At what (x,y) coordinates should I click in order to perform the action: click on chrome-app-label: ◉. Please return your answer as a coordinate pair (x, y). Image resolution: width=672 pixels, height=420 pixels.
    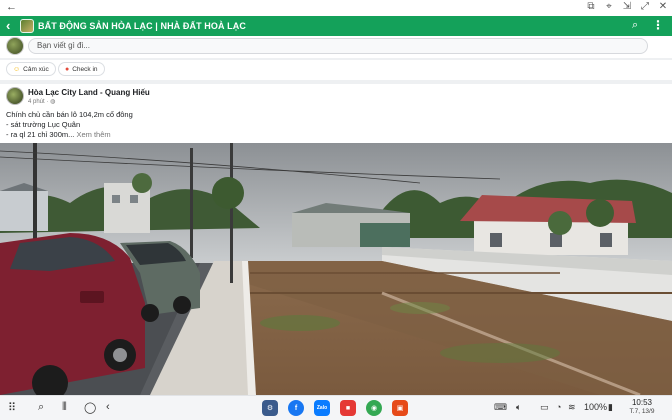
    Looking at the image, I should click on (374, 408).